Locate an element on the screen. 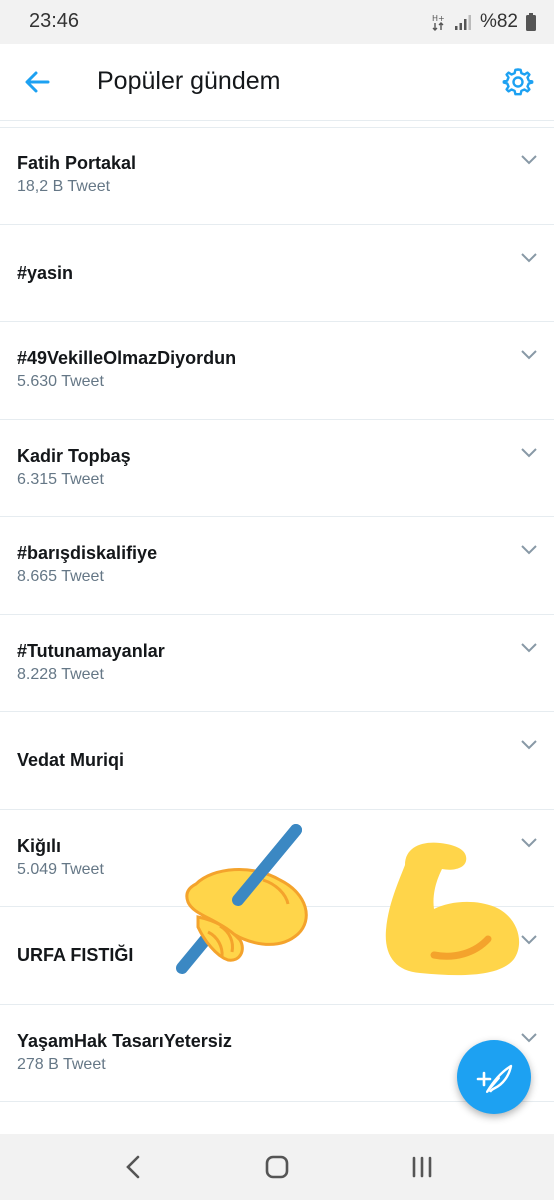 This screenshot has width=554, height=1200. data-transfer-icon: H+ is located at coordinates (438, 22).